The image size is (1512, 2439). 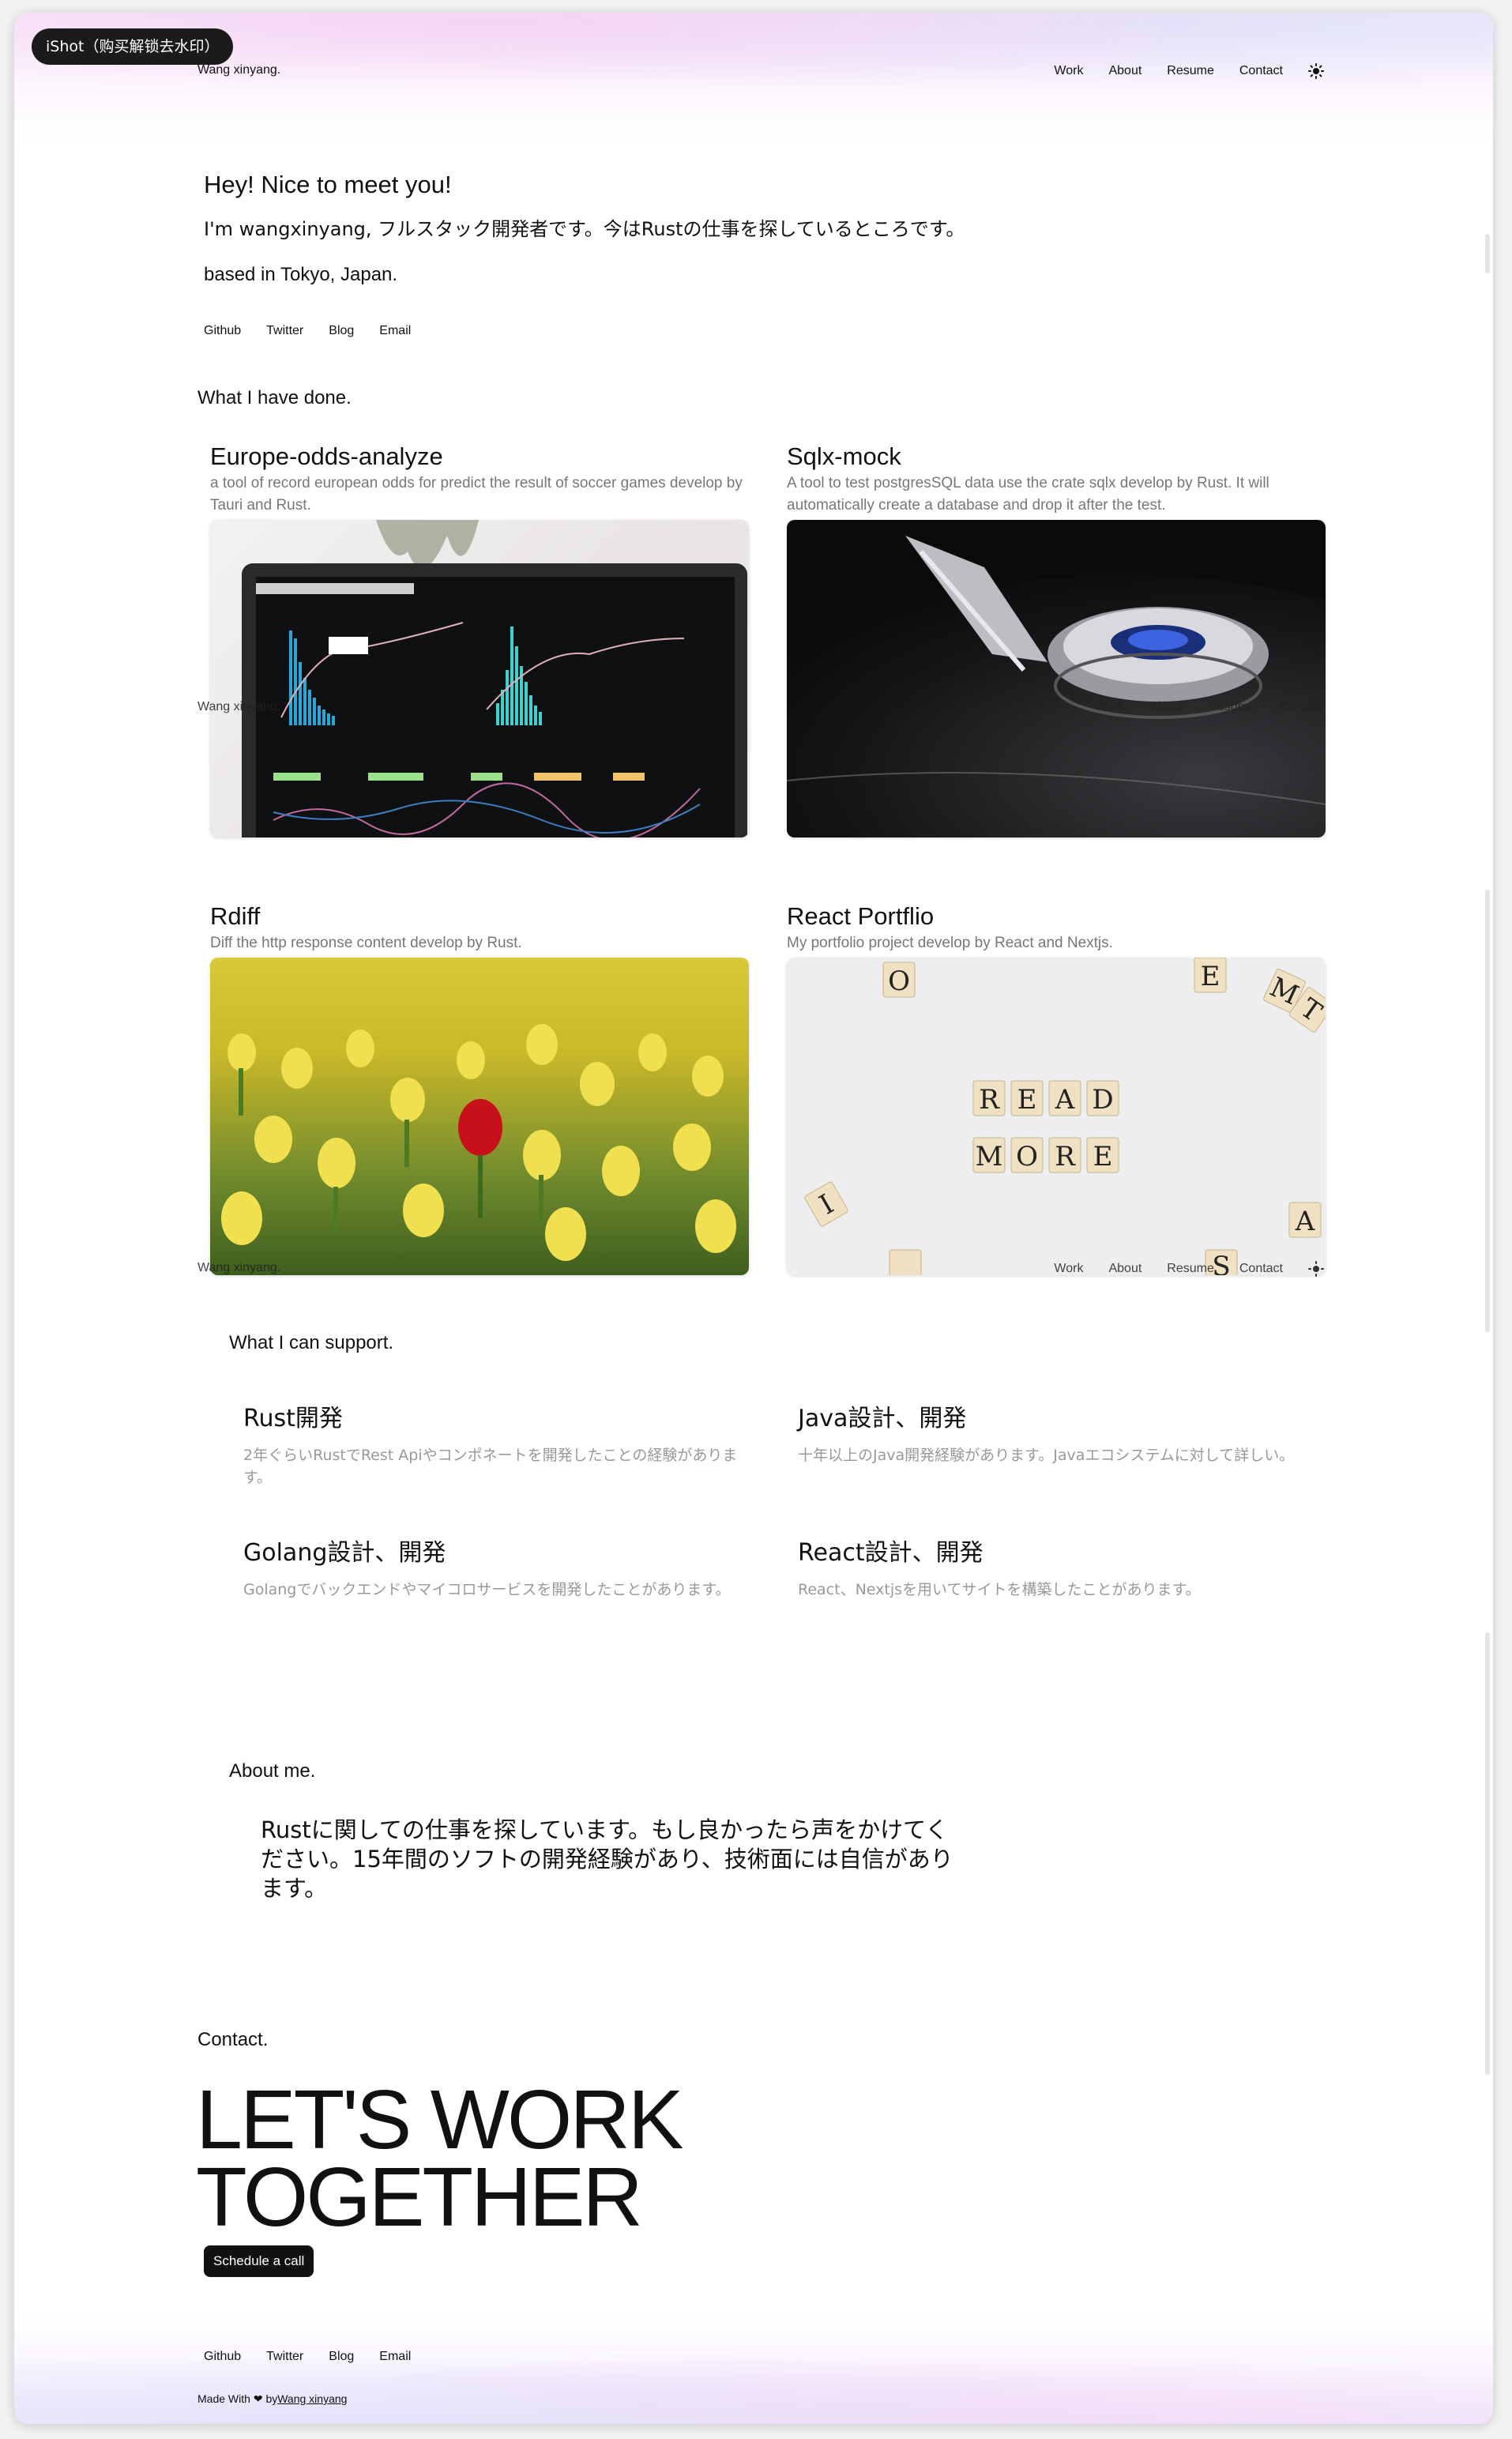 What do you see at coordinates (293, 1418) in the screenshot?
I see `skill-title: Rust開発` at bounding box center [293, 1418].